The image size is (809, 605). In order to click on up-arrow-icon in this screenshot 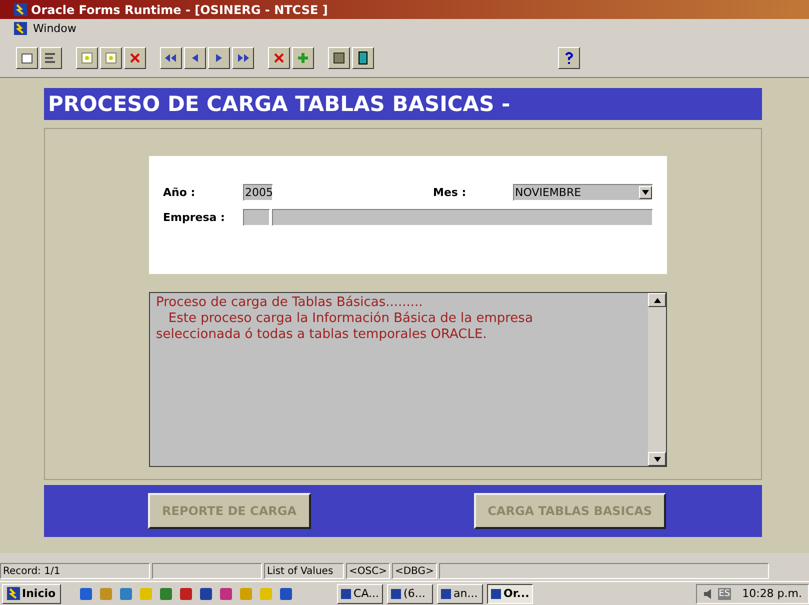, I will do `click(657, 300)`.